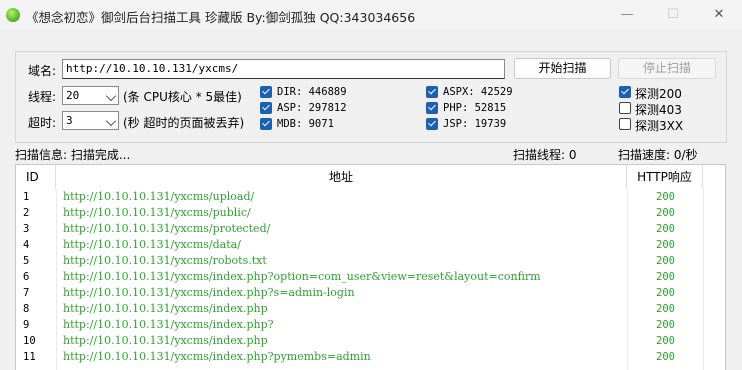  I want to click on threads-value: 20, so click(73, 95).